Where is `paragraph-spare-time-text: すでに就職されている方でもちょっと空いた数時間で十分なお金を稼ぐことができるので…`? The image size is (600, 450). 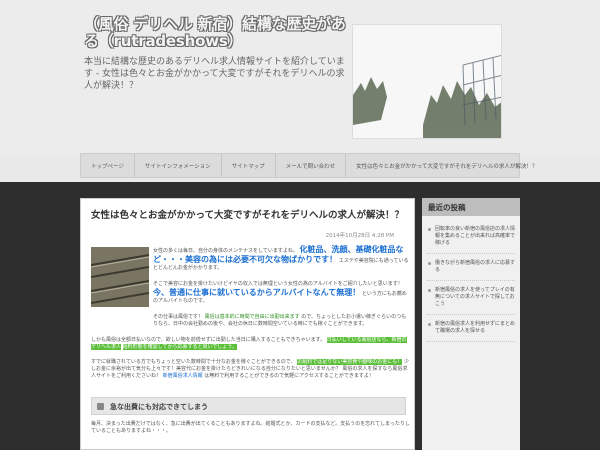 paragraph-spare-time-text: すでに就職されている方でもちょっと空いた数時間で十分なお金を稼ぐことができるので… is located at coordinates (193, 362).